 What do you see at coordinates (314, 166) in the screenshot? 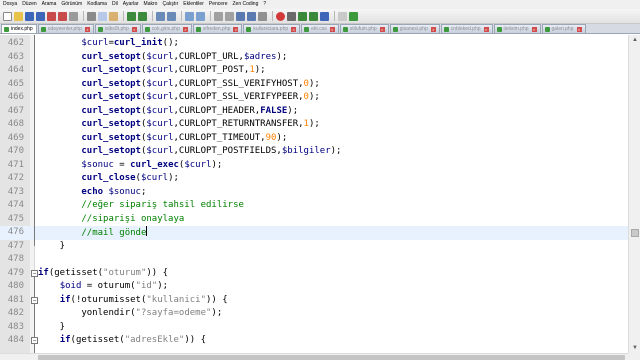
I see `code-line: 471 $sonuc = curl_exec($curl);` at bounding box center [314, 166].